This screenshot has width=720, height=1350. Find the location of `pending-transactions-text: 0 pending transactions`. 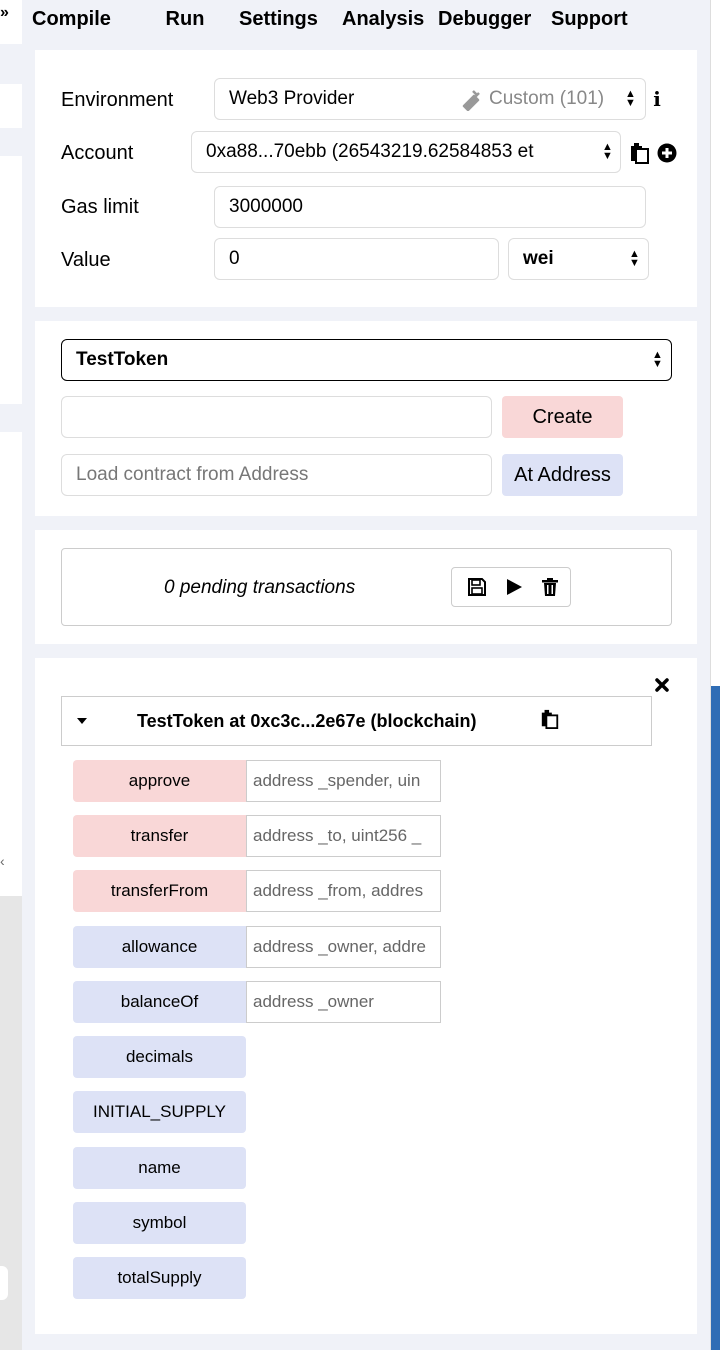

pending-transactions-text: 0 pending transactions is located at coordinates (260, 587).